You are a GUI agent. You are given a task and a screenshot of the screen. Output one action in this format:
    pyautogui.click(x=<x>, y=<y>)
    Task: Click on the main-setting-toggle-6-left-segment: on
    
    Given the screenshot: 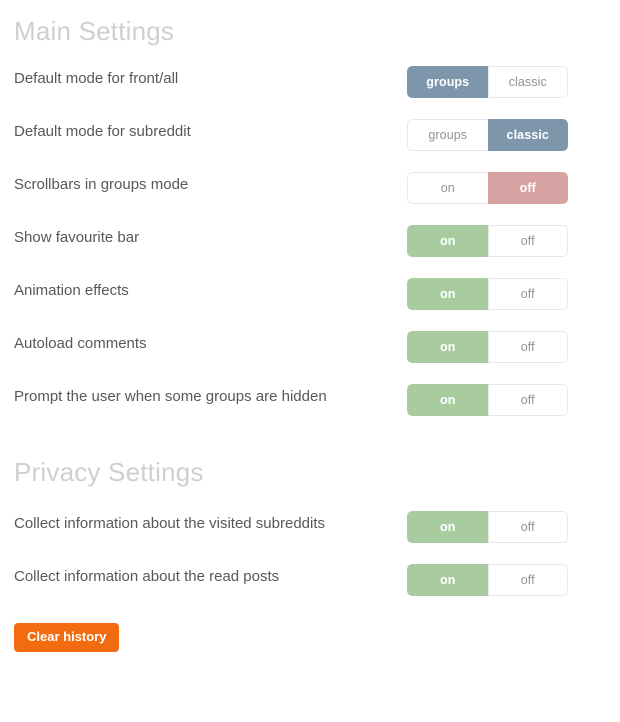 What is the action you would take?
    pyautogui.click(x=447, y=400)
    